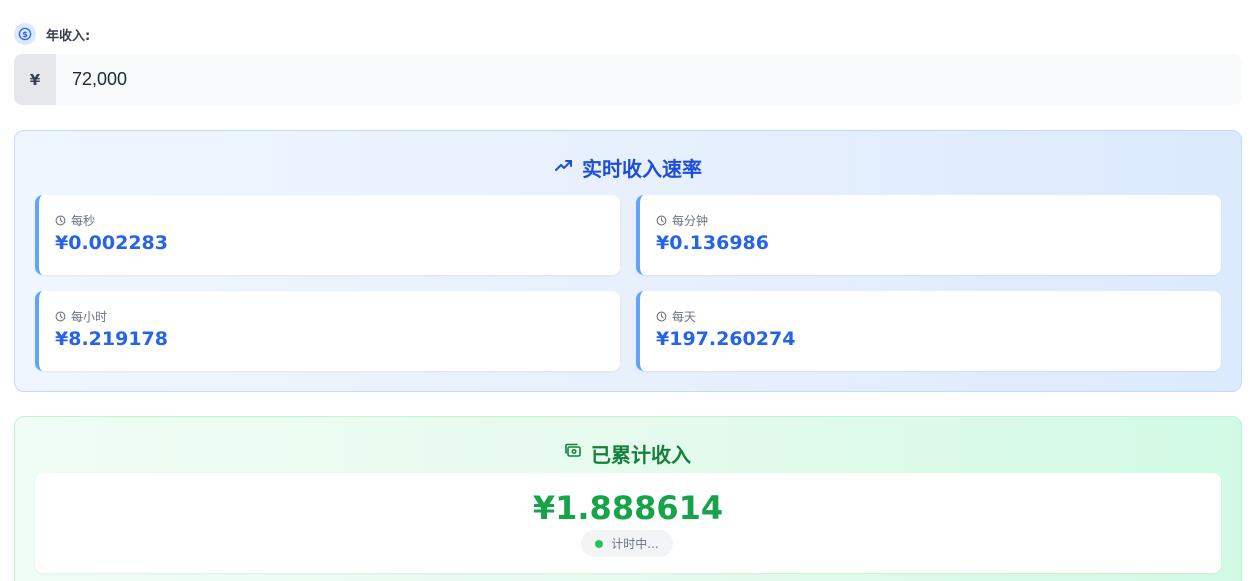 Image resolution: width=1250 pixels, height=581 pixels. I want to click on card-label-row: 每小时, so click(81, 316).